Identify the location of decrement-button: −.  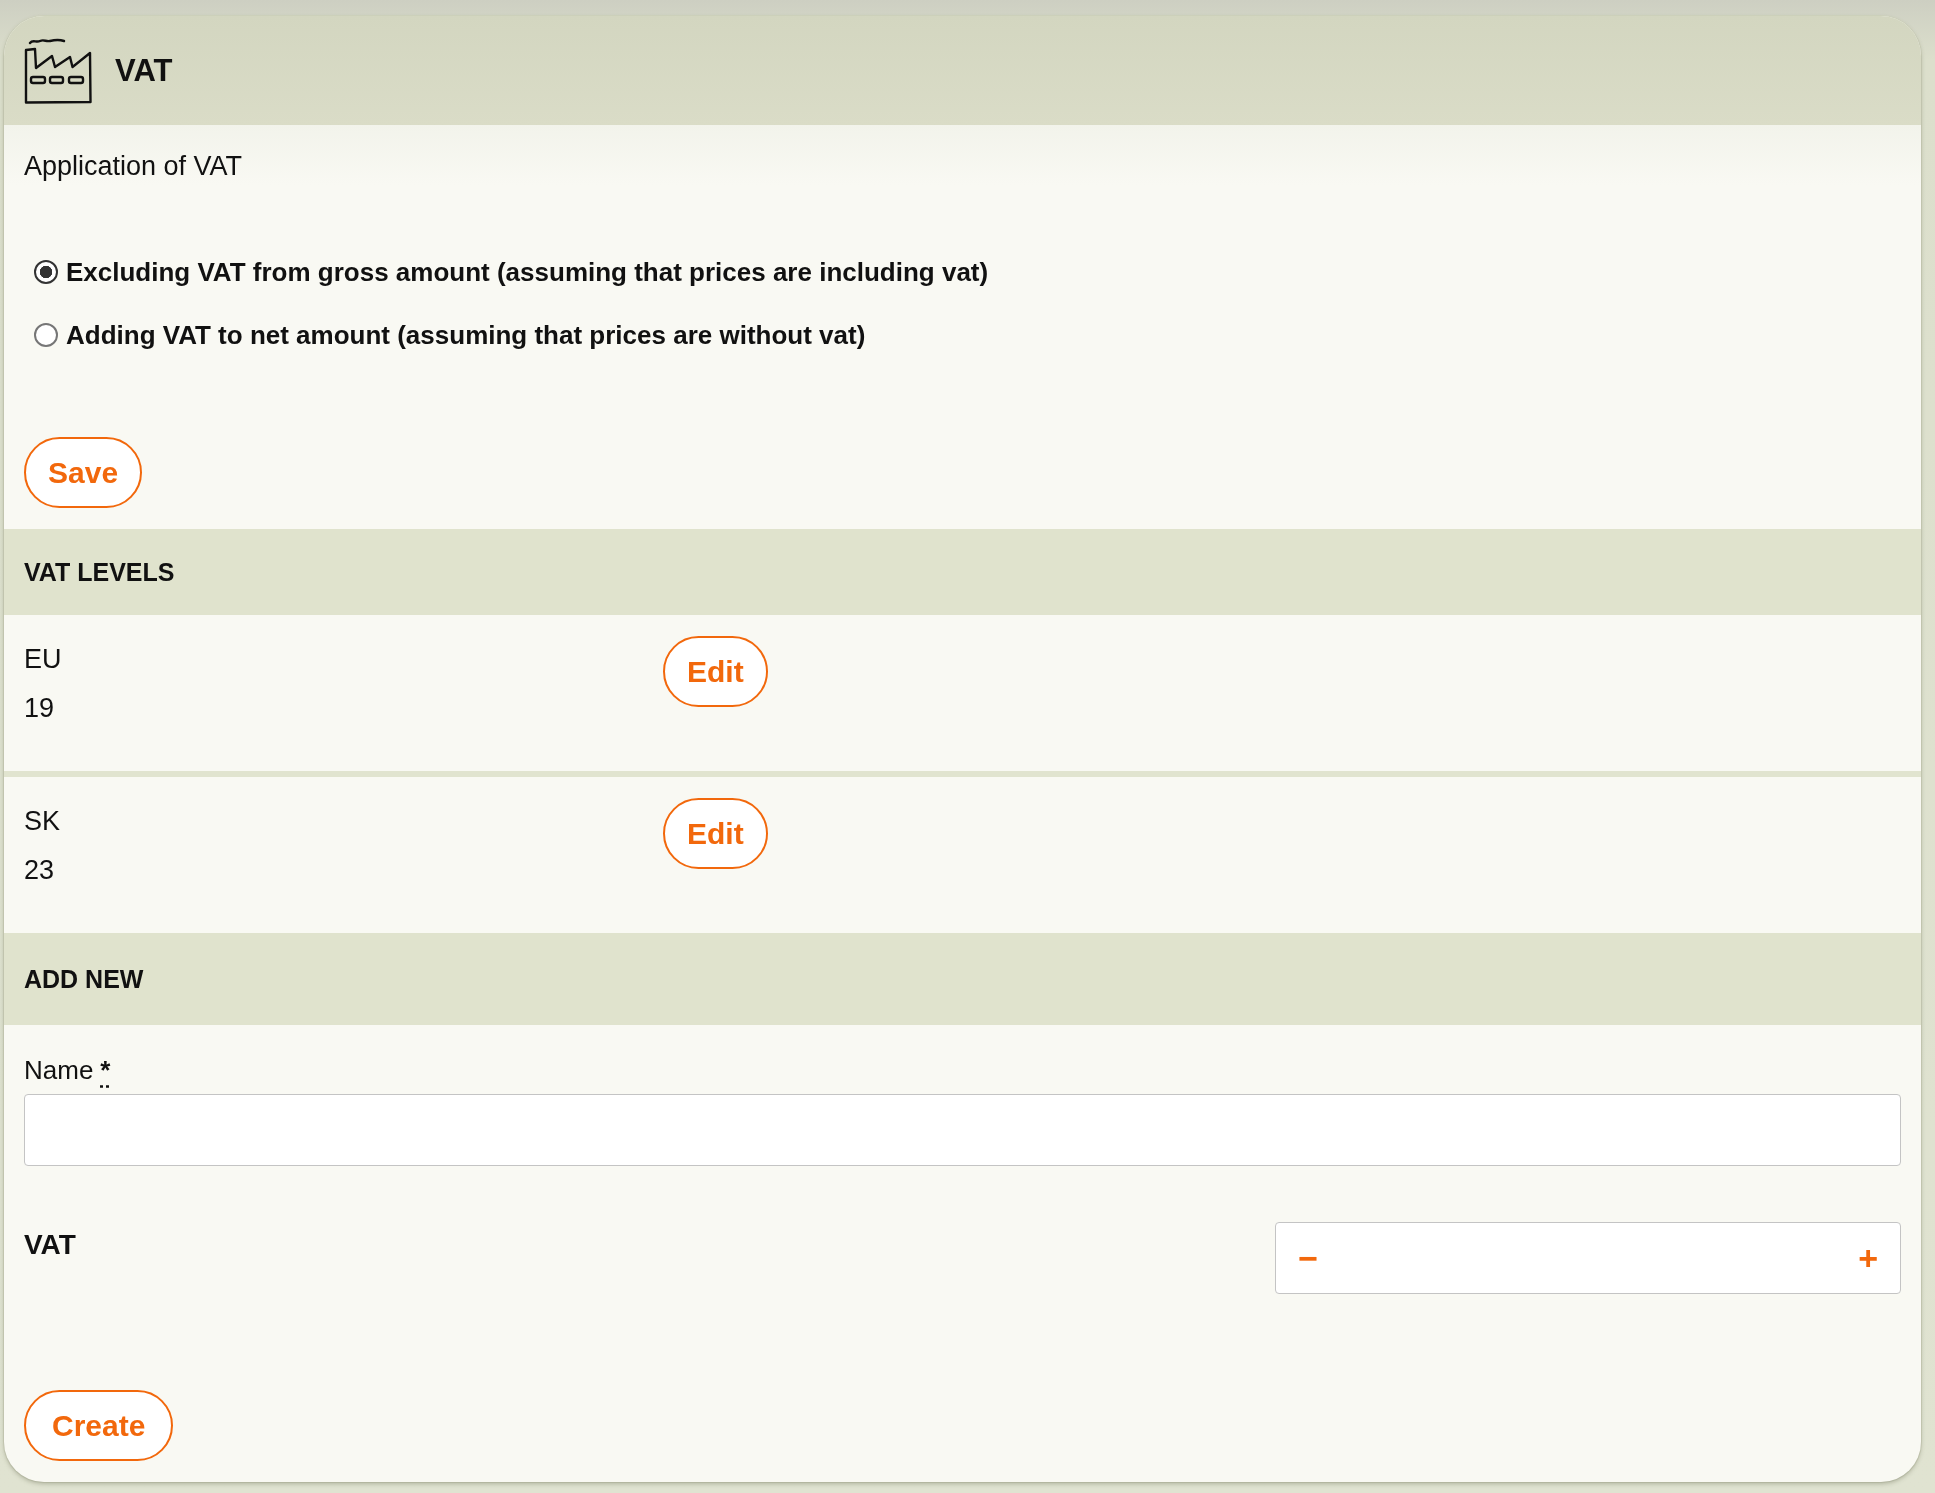
(1308, 1258).